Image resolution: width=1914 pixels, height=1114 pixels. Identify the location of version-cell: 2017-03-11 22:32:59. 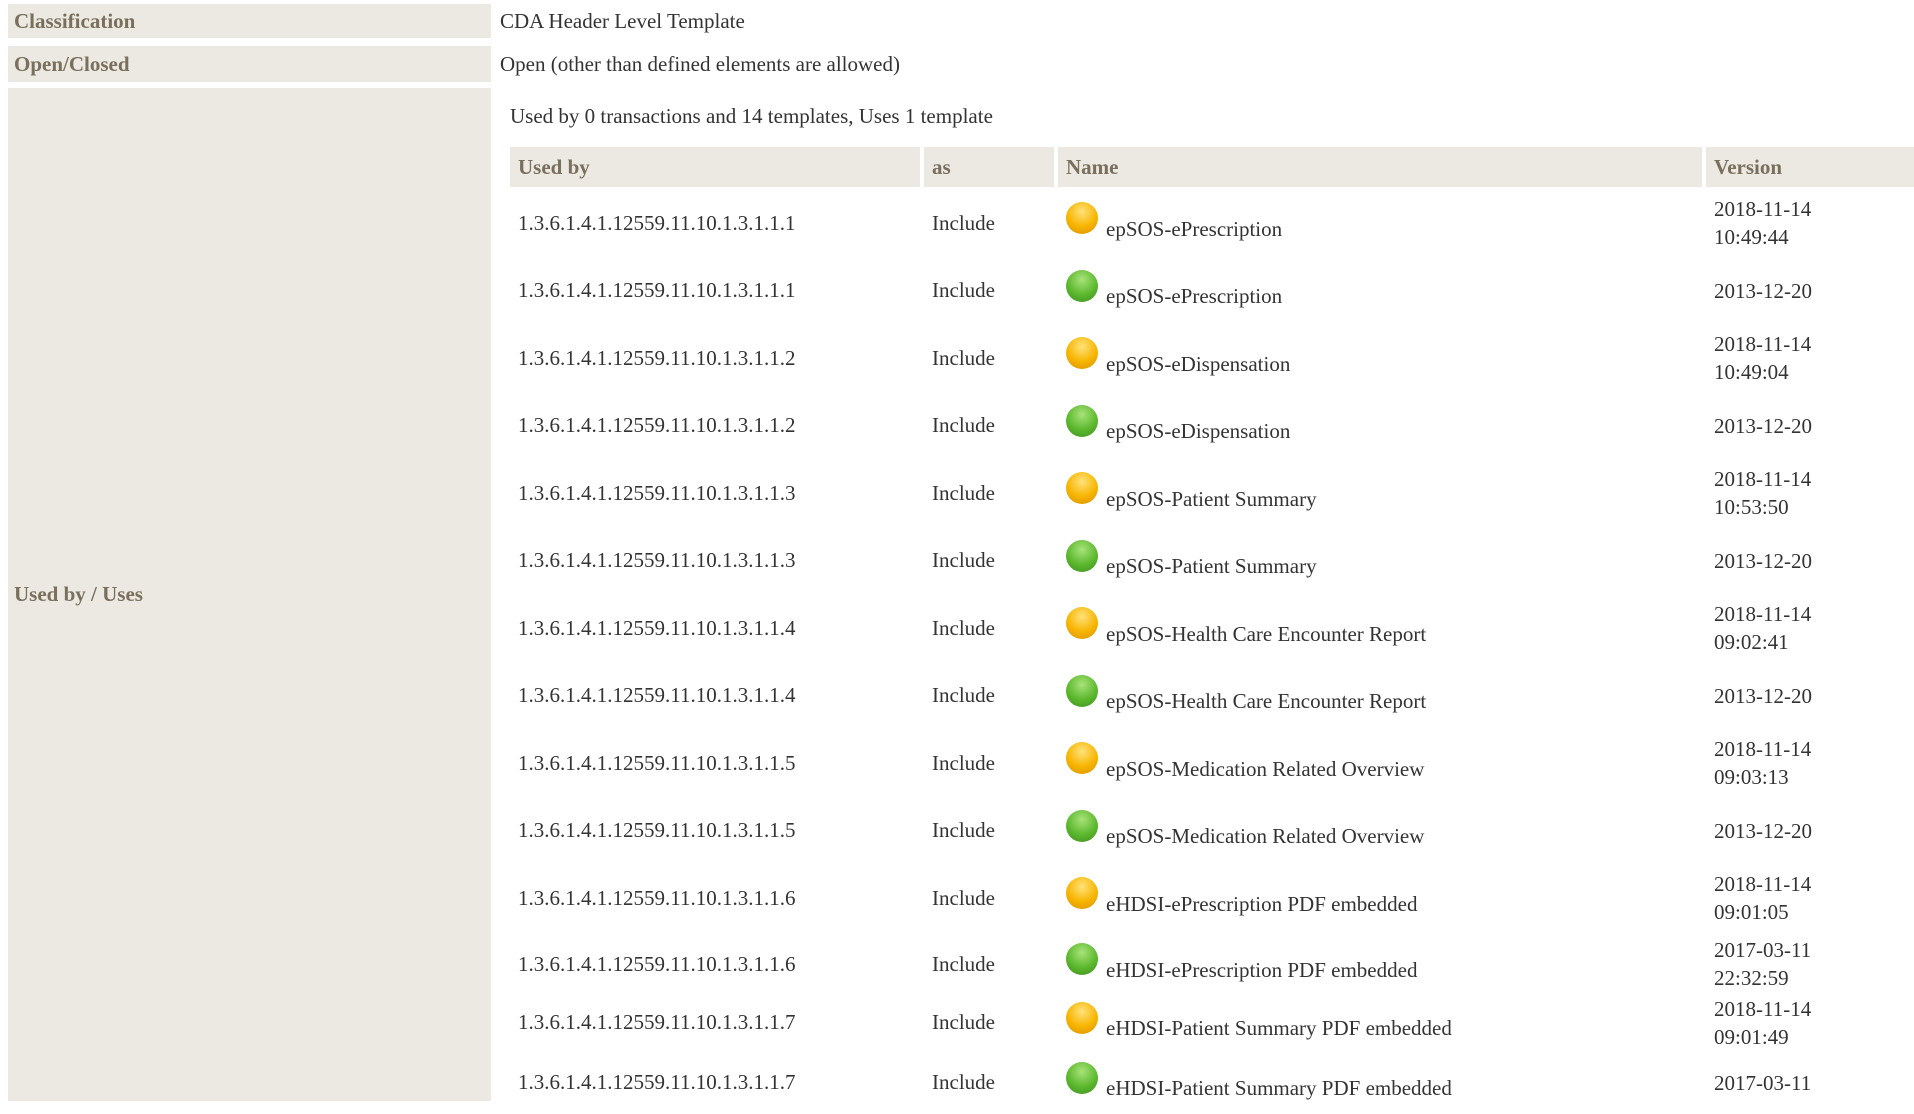
(1810, 964).